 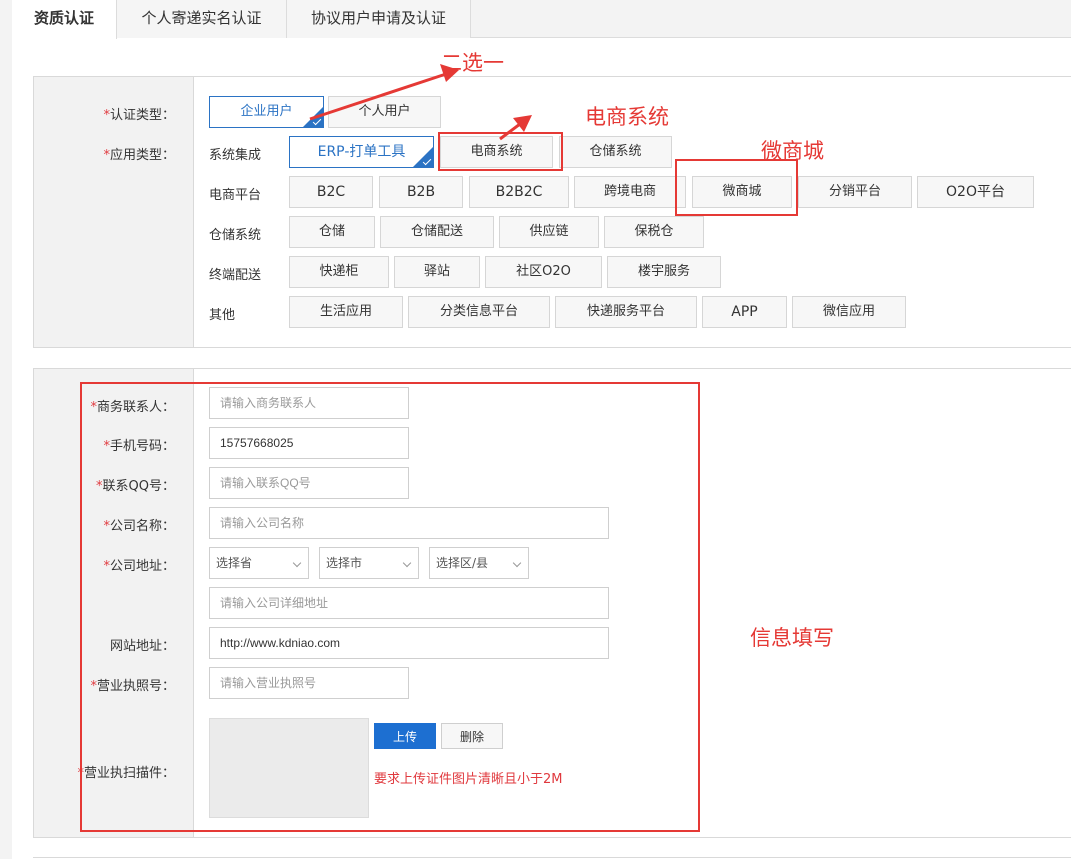 What do you see at coordinates (615, 152) in the screenshot?
I see `app-option-warehouse-system: 仓储系统` at bounding box center [615, 152].